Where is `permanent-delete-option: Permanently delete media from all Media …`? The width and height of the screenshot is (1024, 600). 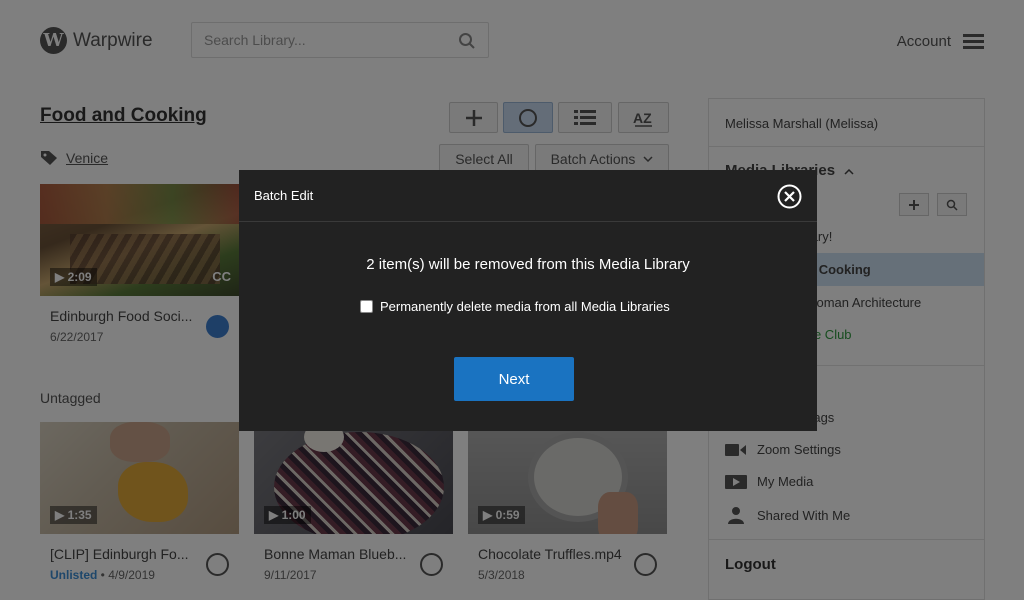 permanent-delete-option: Permanently delete media from all Media … is located at coordinates (515, 306).